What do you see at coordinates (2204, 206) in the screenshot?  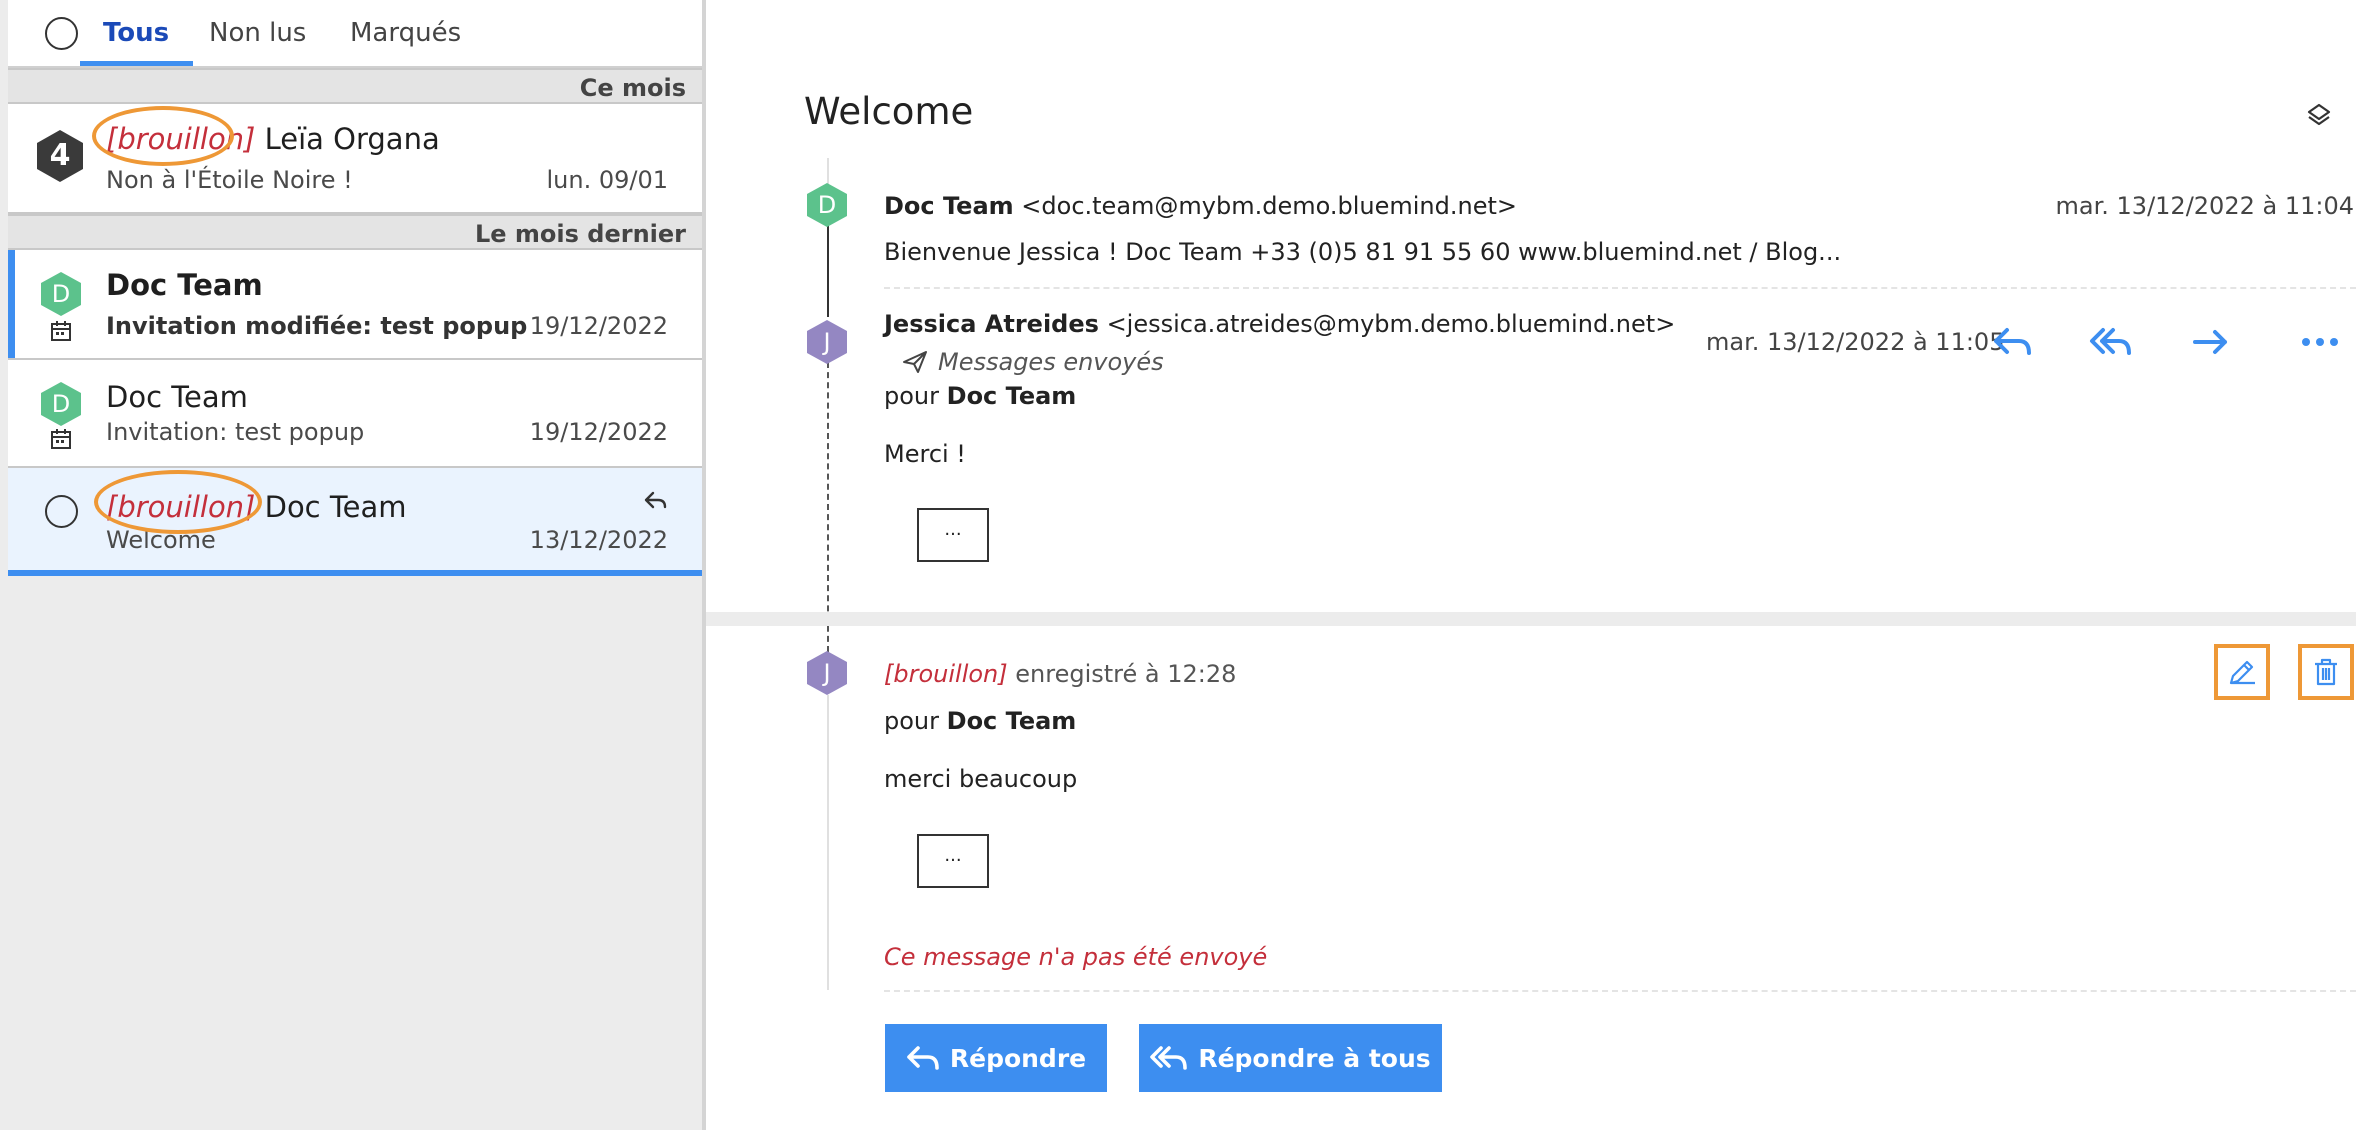 I see `message-date: mar. 13/12/2022 à 11:04` at bounding box center [2204, 206].